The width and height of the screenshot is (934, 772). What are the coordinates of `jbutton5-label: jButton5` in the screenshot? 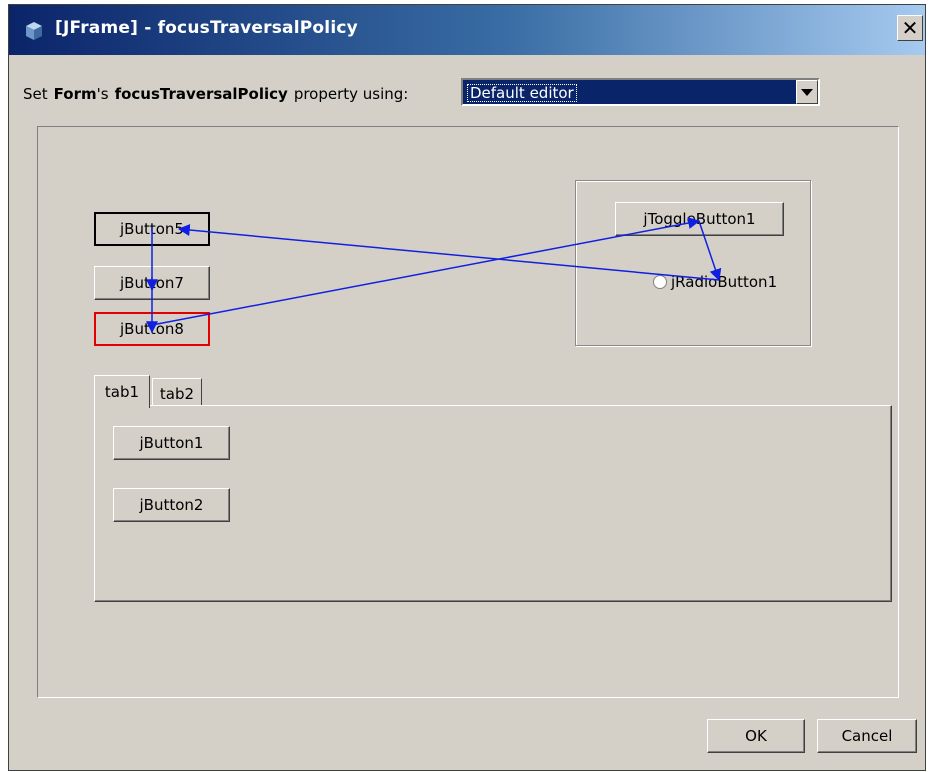 It's located at (152, 229).